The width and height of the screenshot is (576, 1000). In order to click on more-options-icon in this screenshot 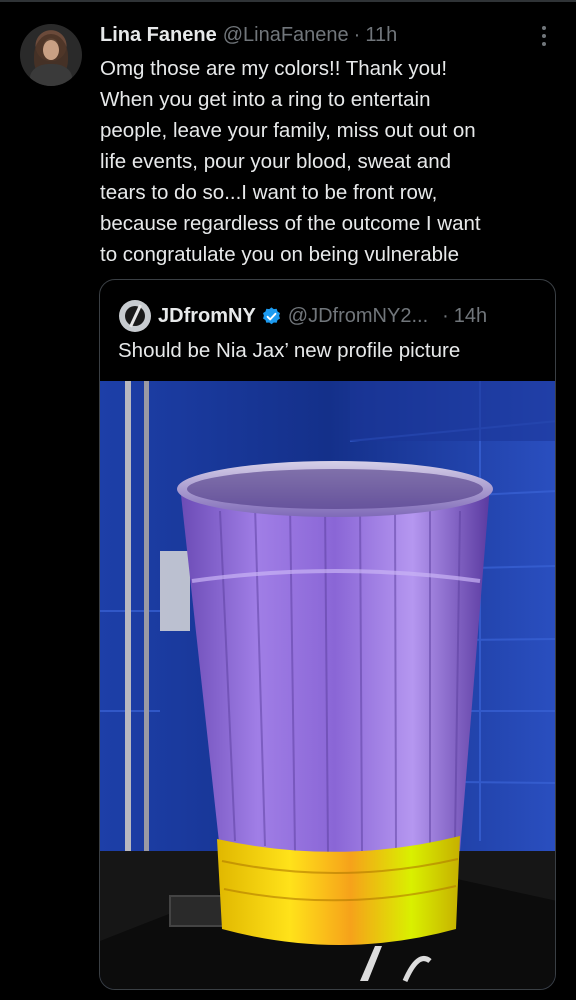, I will do `click(544, 36)`.